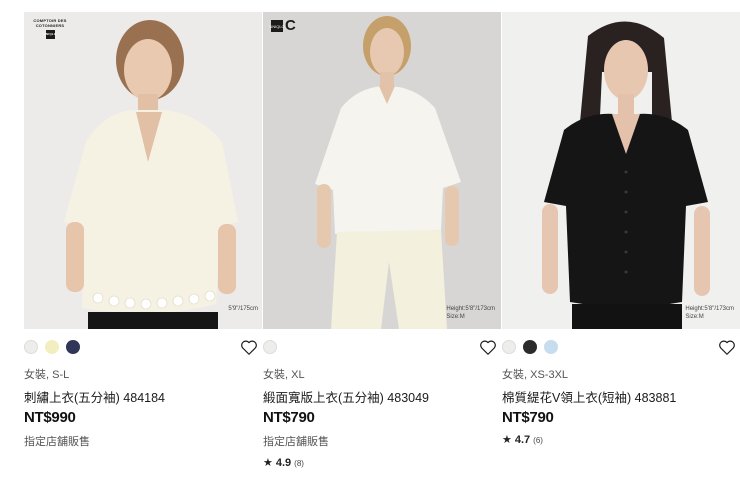 The height and width of the screenshot is (478, 740). Describe the element at coordinates (143, 396) in the screenshot. I see `product-name: 刺繡上衣(五分袖) 484184` at that location.